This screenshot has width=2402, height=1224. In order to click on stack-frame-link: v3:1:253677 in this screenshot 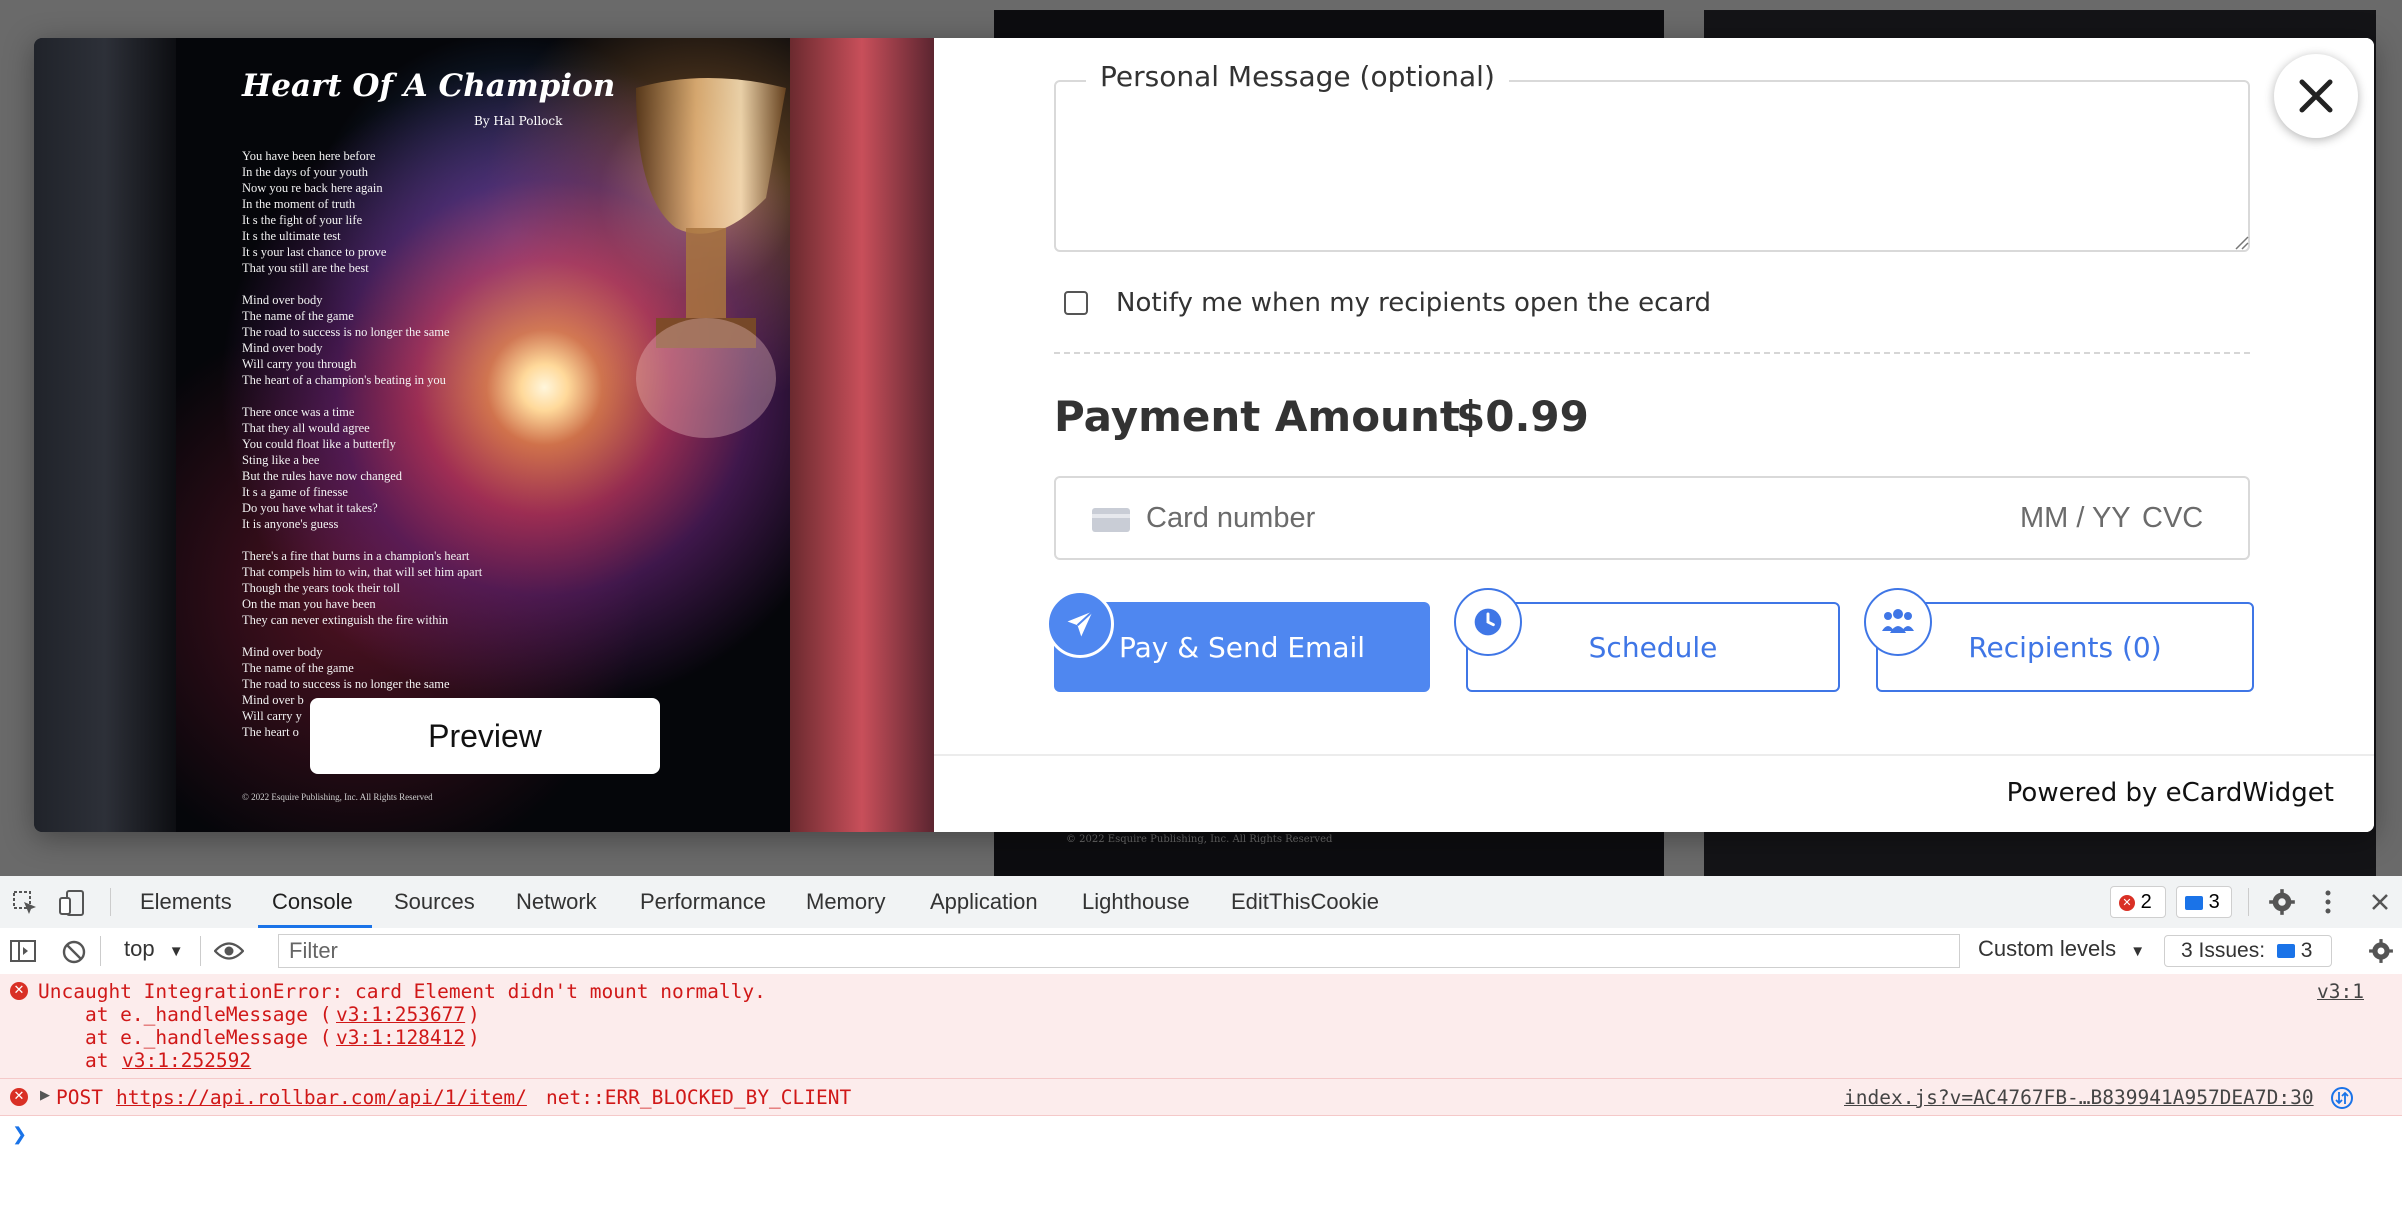, I will do `click(400, 1014)`.